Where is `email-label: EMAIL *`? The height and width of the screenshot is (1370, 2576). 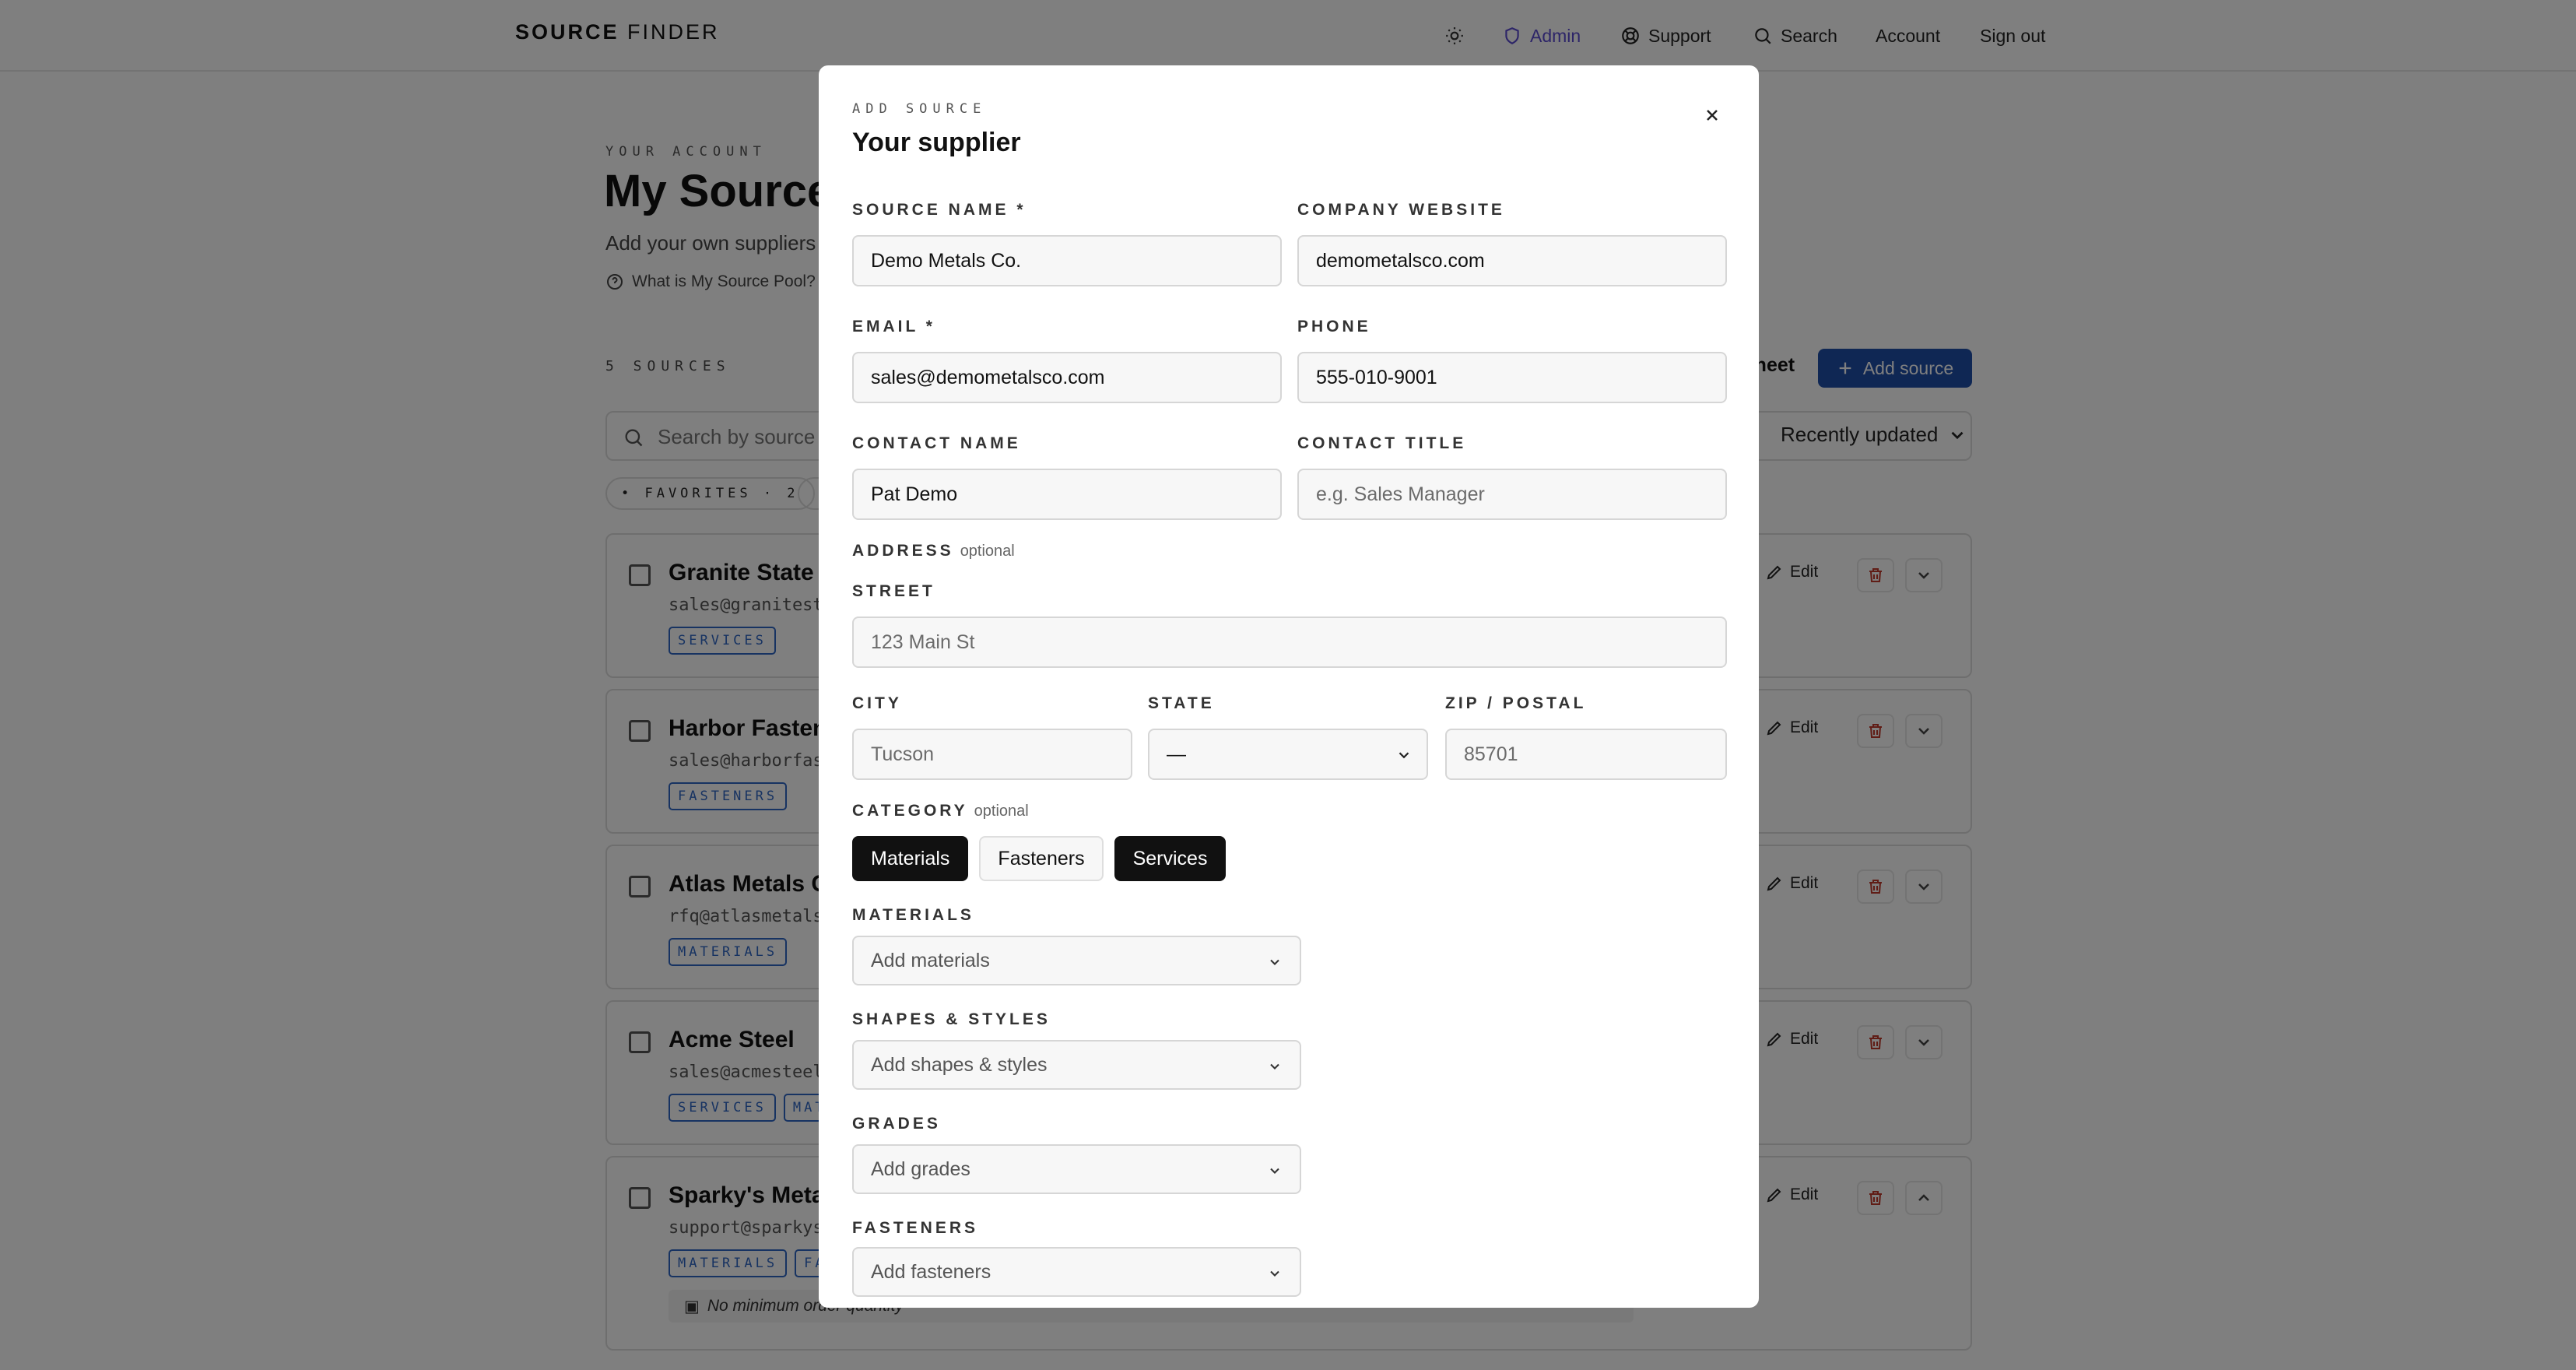 email-label: EMAIL * is located at coordinates (894, 326).